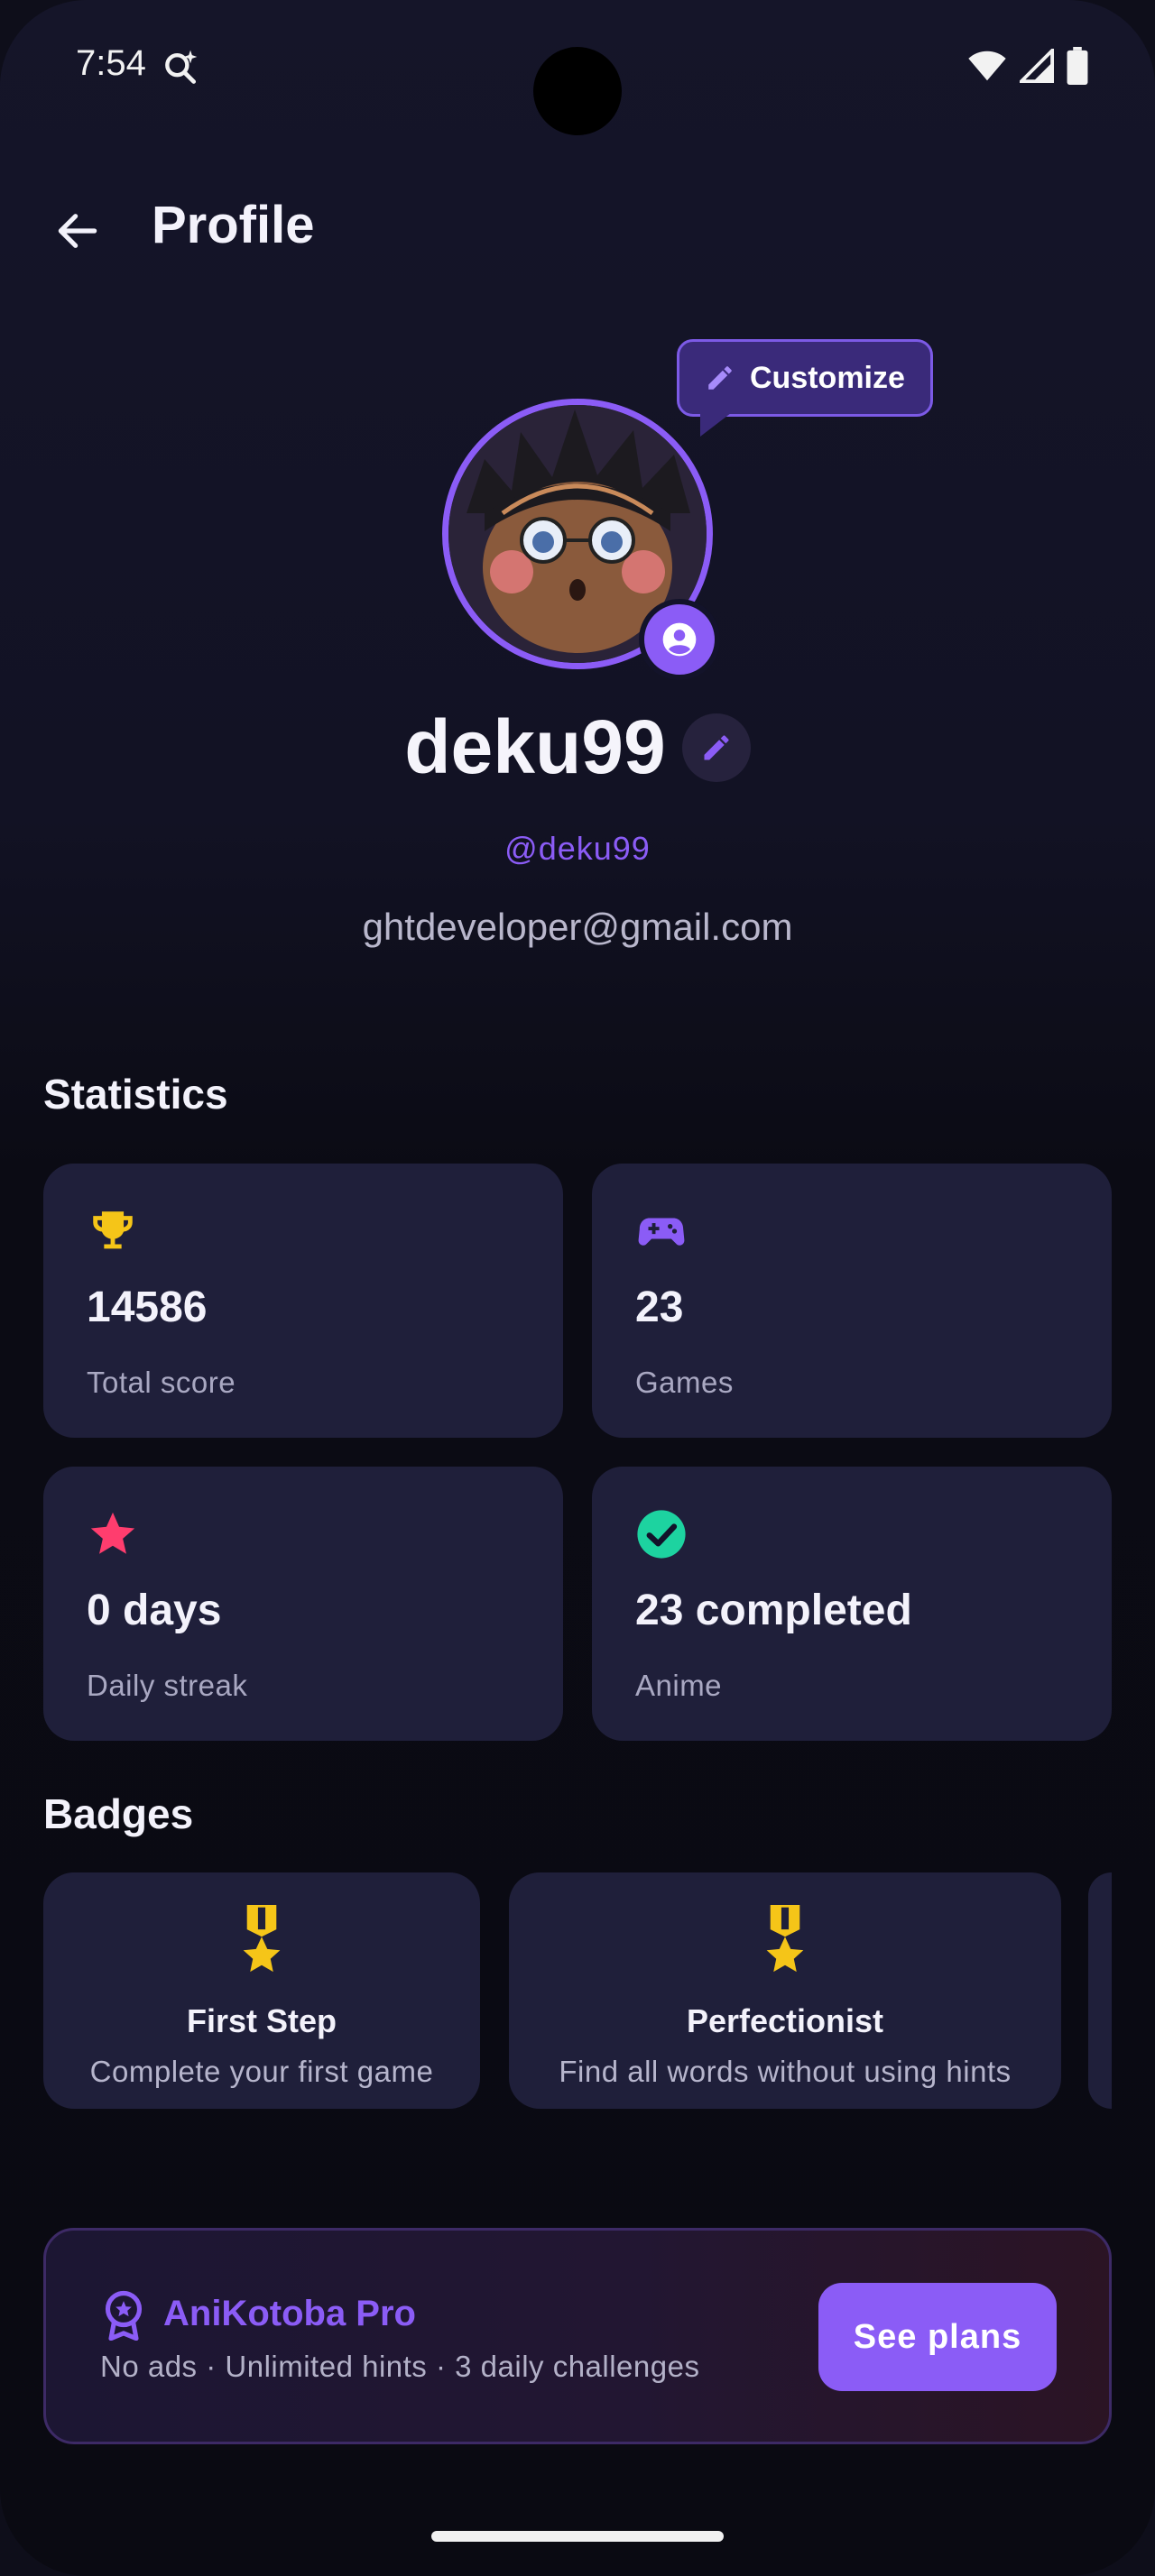 Image resolution: width=1155 pixels, height=2576 pixels. What do you see at coordinates (112, 1533) in the screenshot?
I see `star-icon` at bounding box center [112, 1533].